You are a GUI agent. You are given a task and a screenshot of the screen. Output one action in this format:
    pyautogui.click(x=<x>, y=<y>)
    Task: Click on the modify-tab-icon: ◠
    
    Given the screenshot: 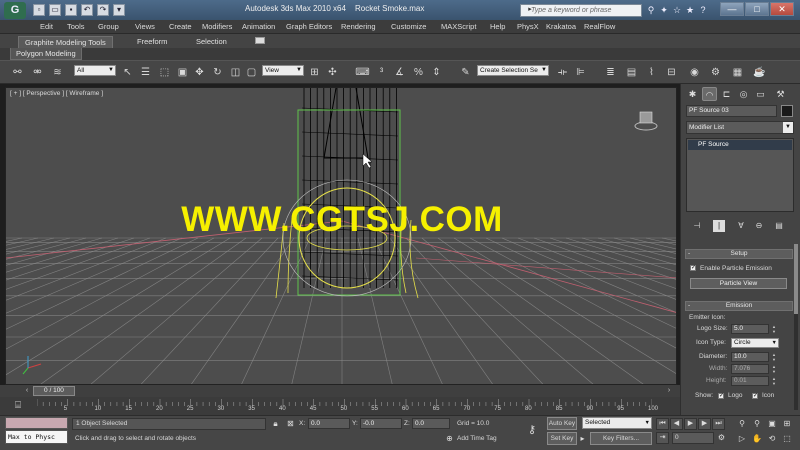 What is the action you would take?
    pyautogui.click(x=709, y=94)
    